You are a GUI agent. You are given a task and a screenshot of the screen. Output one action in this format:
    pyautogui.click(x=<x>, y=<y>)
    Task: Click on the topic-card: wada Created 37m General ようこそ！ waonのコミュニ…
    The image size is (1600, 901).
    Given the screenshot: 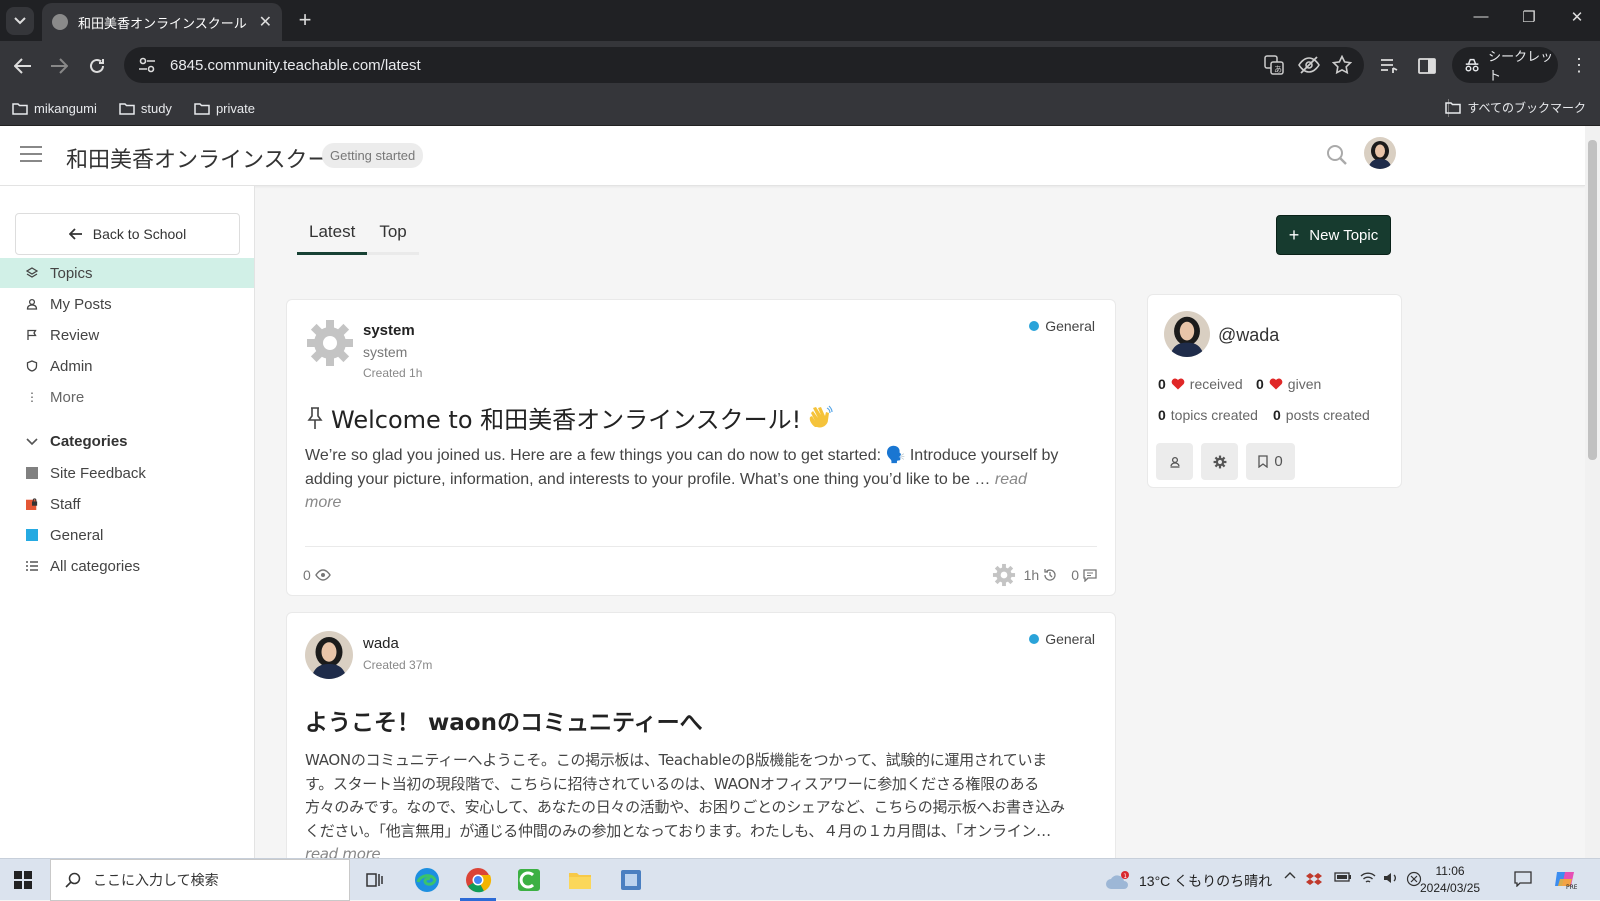 What is the action you would take?
    pyautogui.click(x=701, y=735)
    